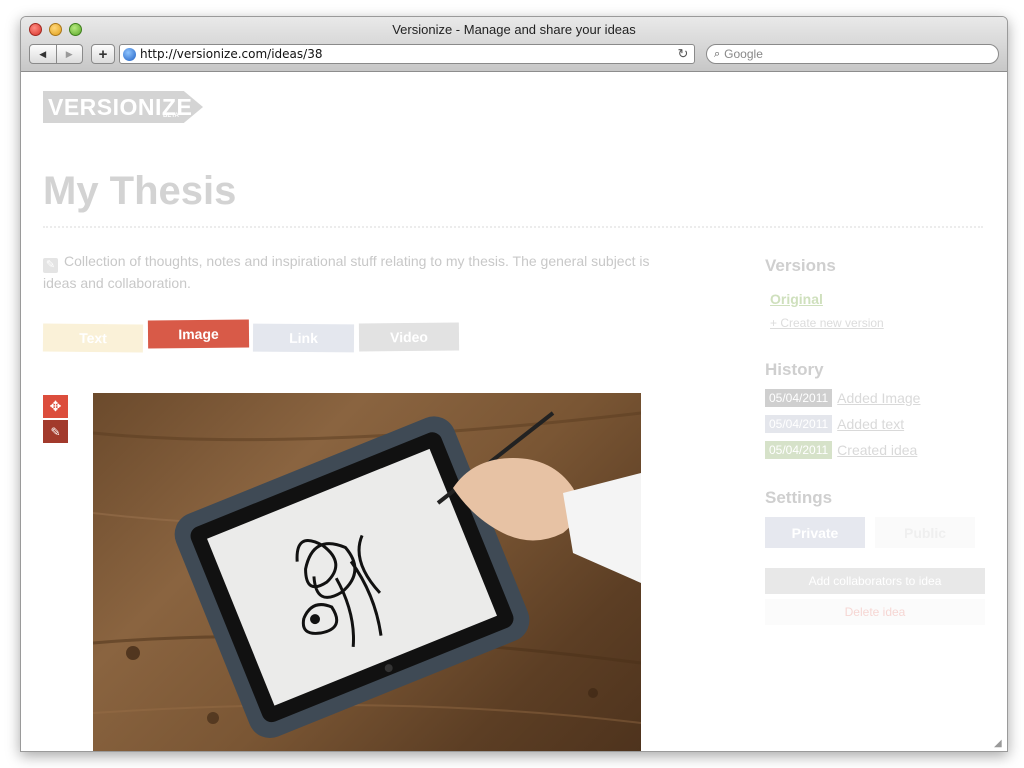 The height and width of the screenshot is (768, 1024). Describe the element at coordinates (799, 497) in the screenshot. I see `settings-heading: Settings` at that location.